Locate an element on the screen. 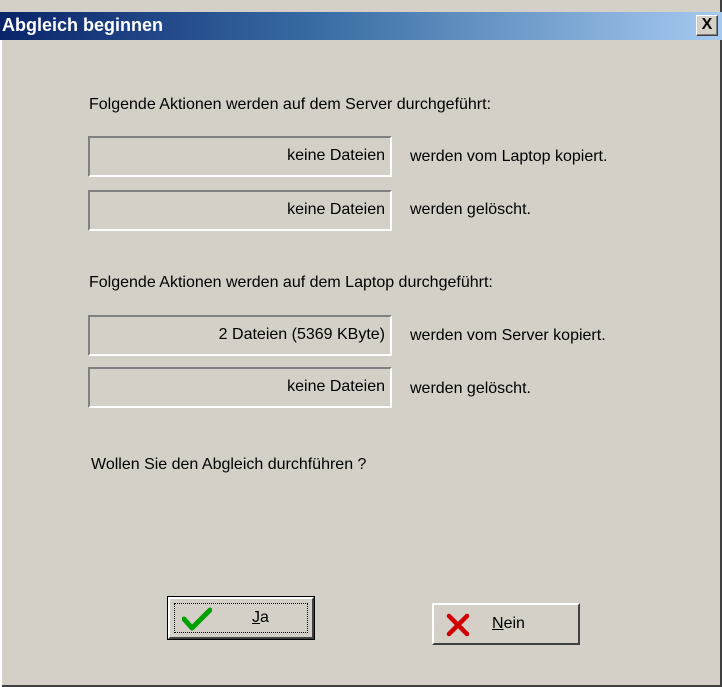  title-bar: Abgleich beginnen X is located at coordinates (361, 26).